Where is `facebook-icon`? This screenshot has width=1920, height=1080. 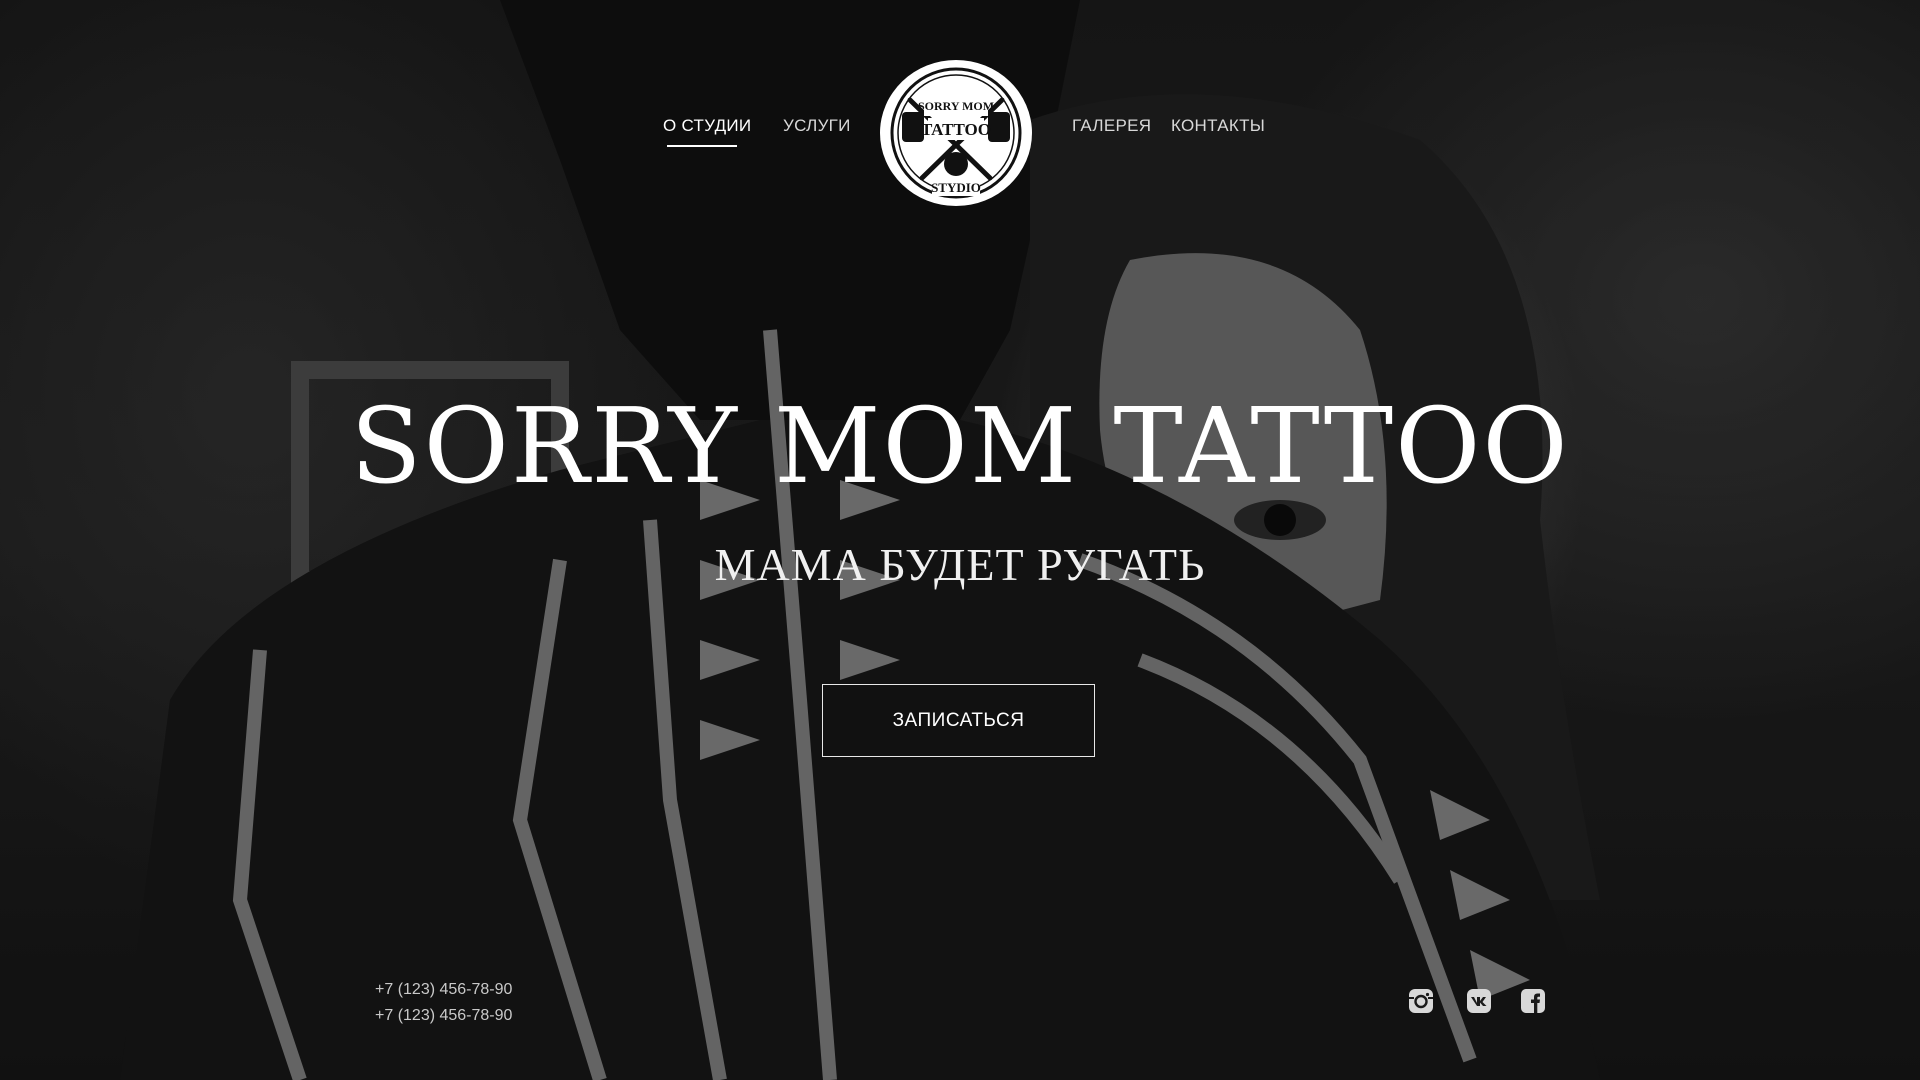
facebook-icon is located at coordinates (1533, 1001).